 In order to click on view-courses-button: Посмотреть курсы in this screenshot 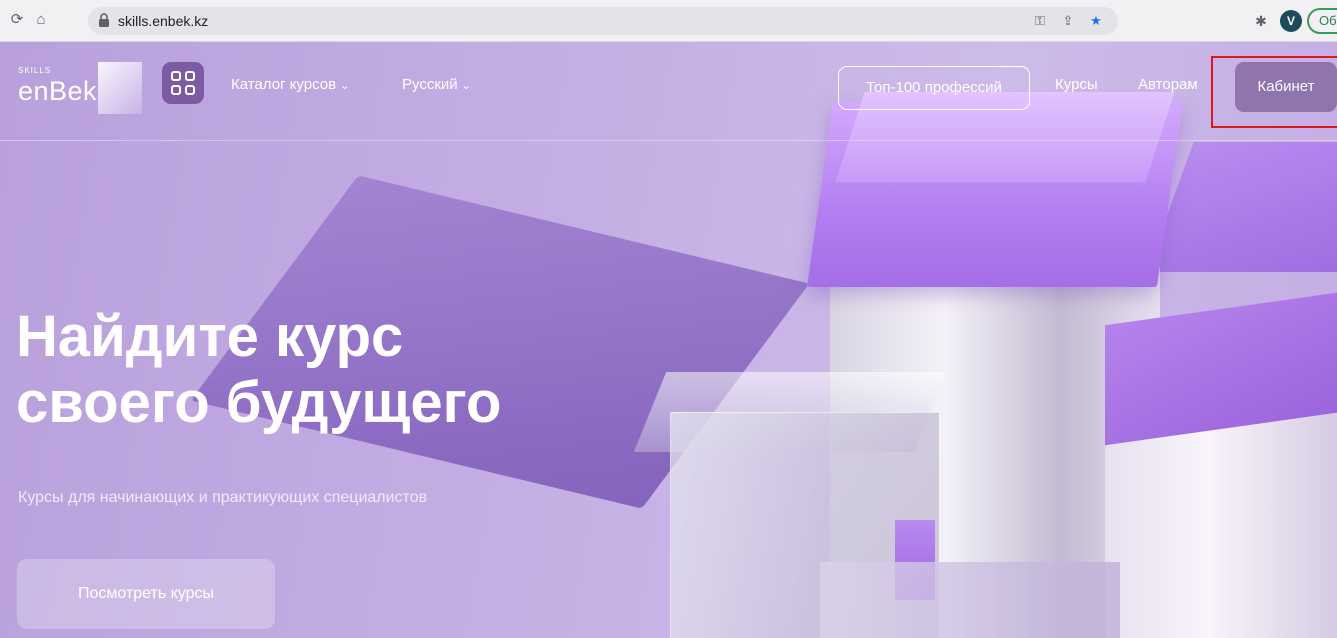, I will do `click(146, 594)`.